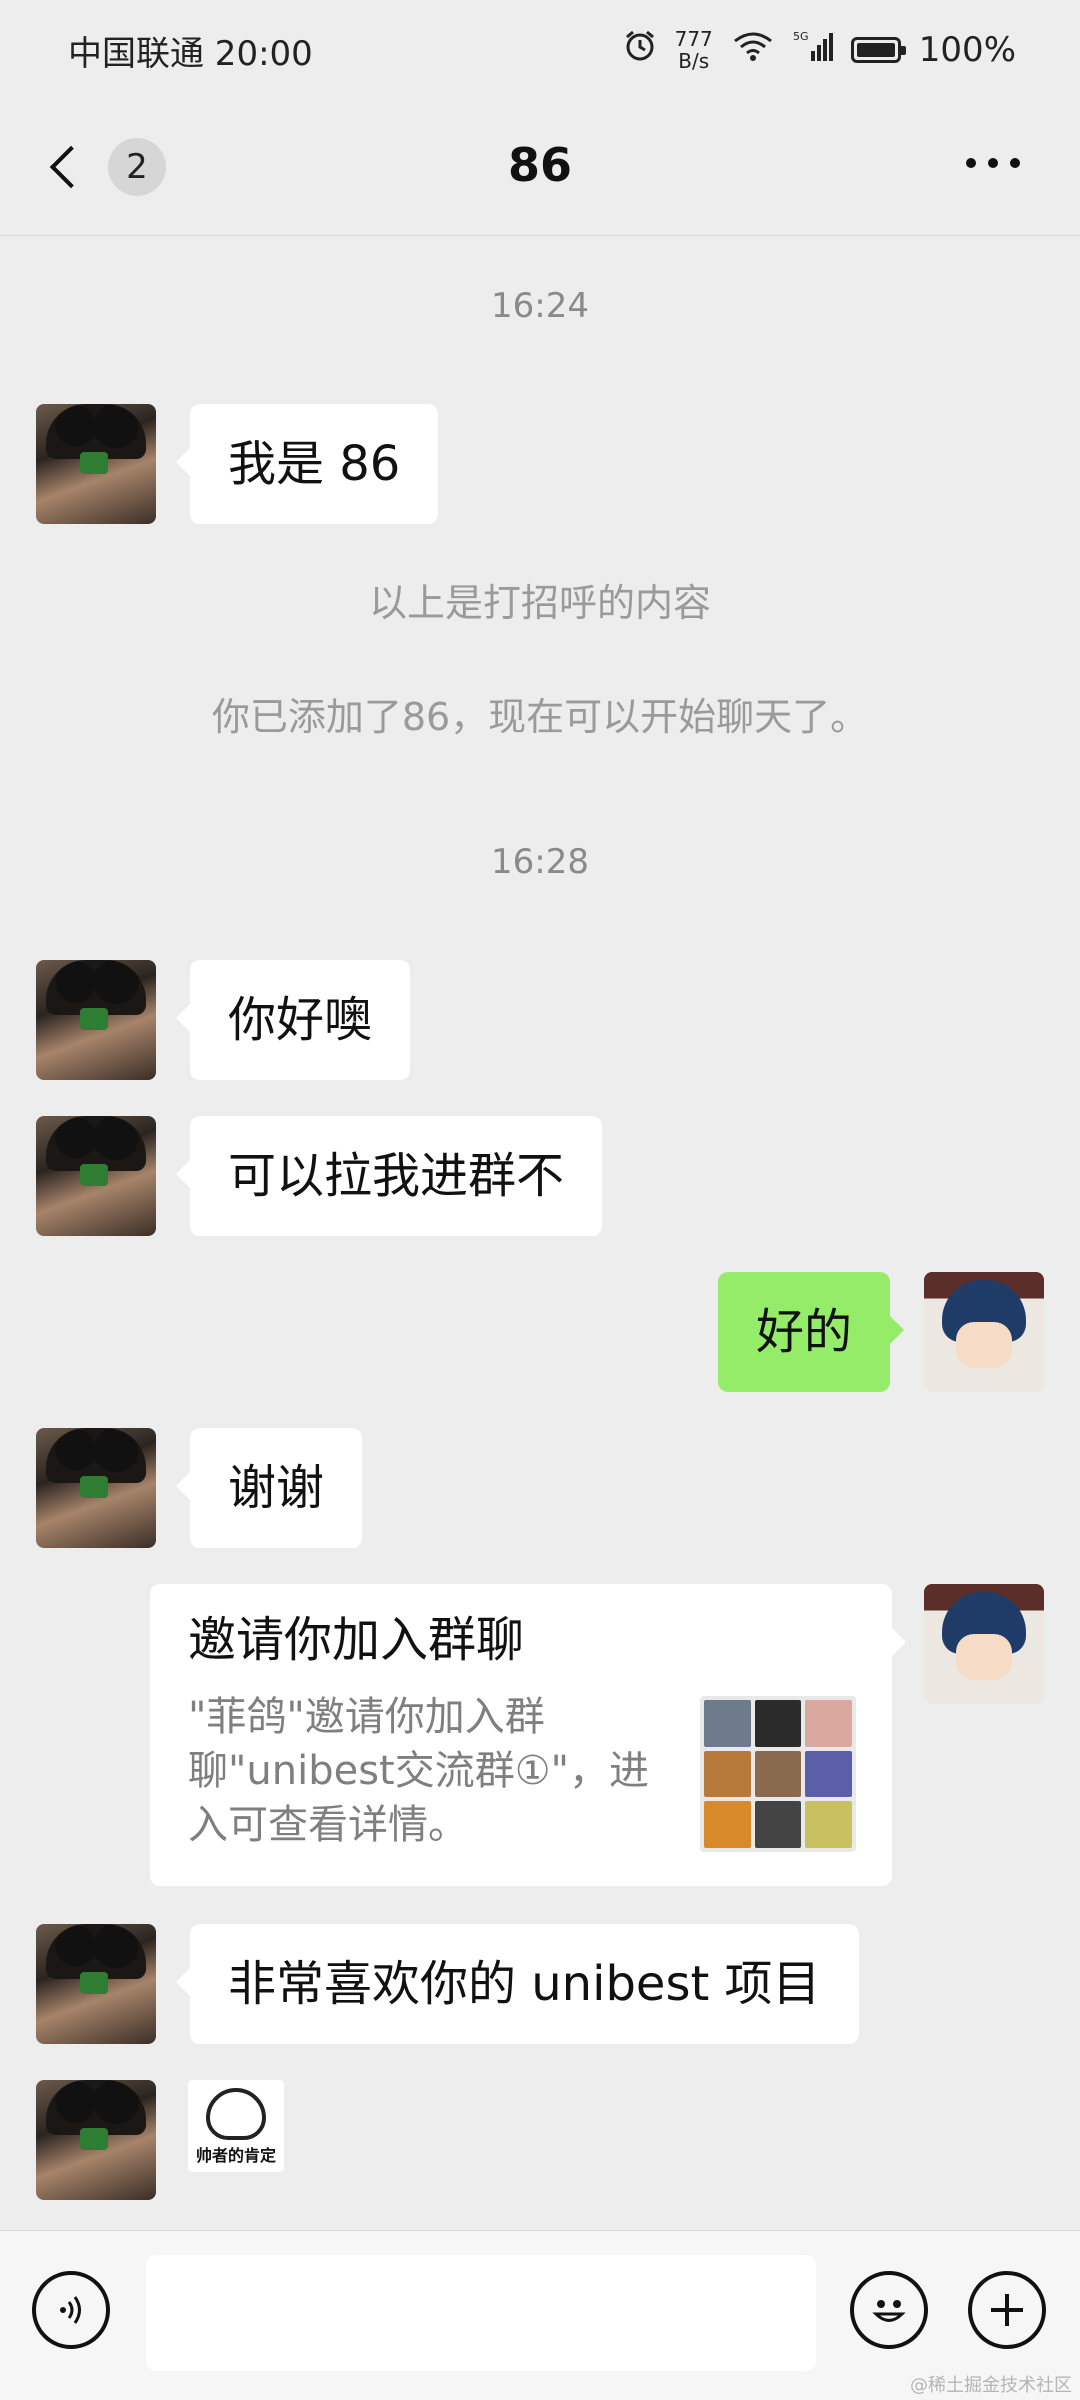  Describe the element at coordinates (991, 2385) in the screenshot. I see `watermark: @稀土掘金技术社区` at that location.